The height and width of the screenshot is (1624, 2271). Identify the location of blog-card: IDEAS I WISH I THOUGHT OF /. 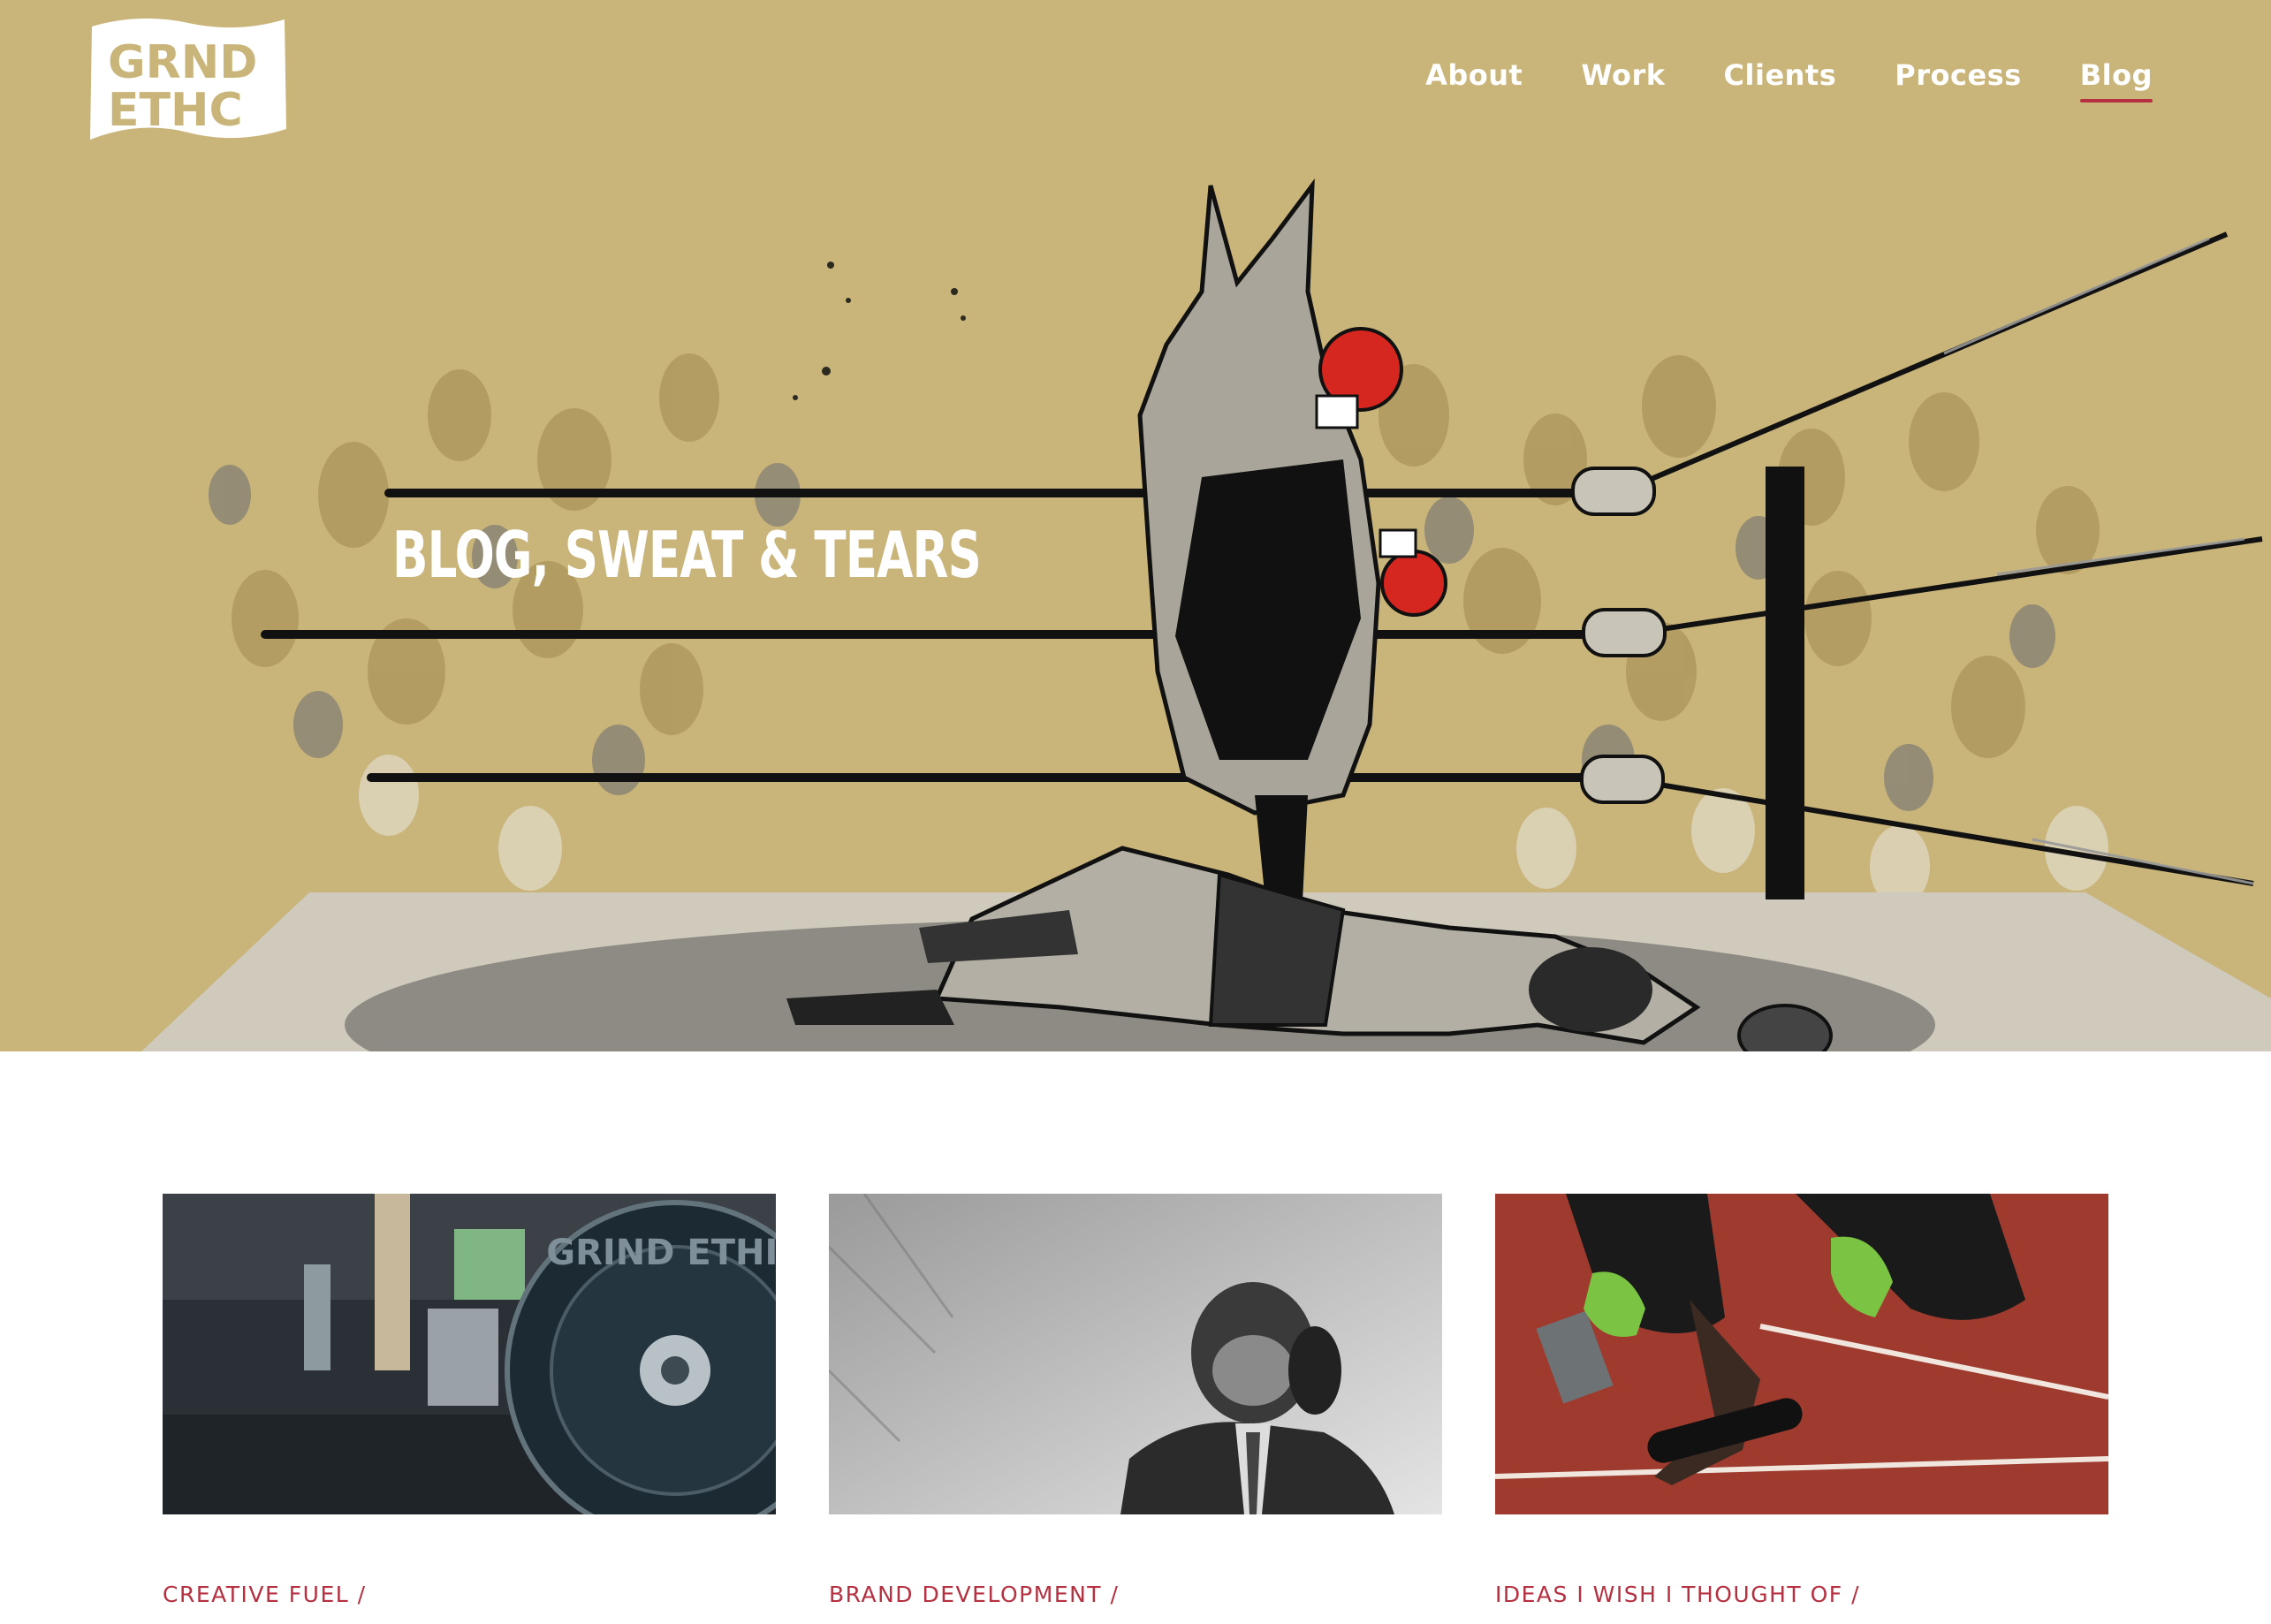
(1801, 1400).